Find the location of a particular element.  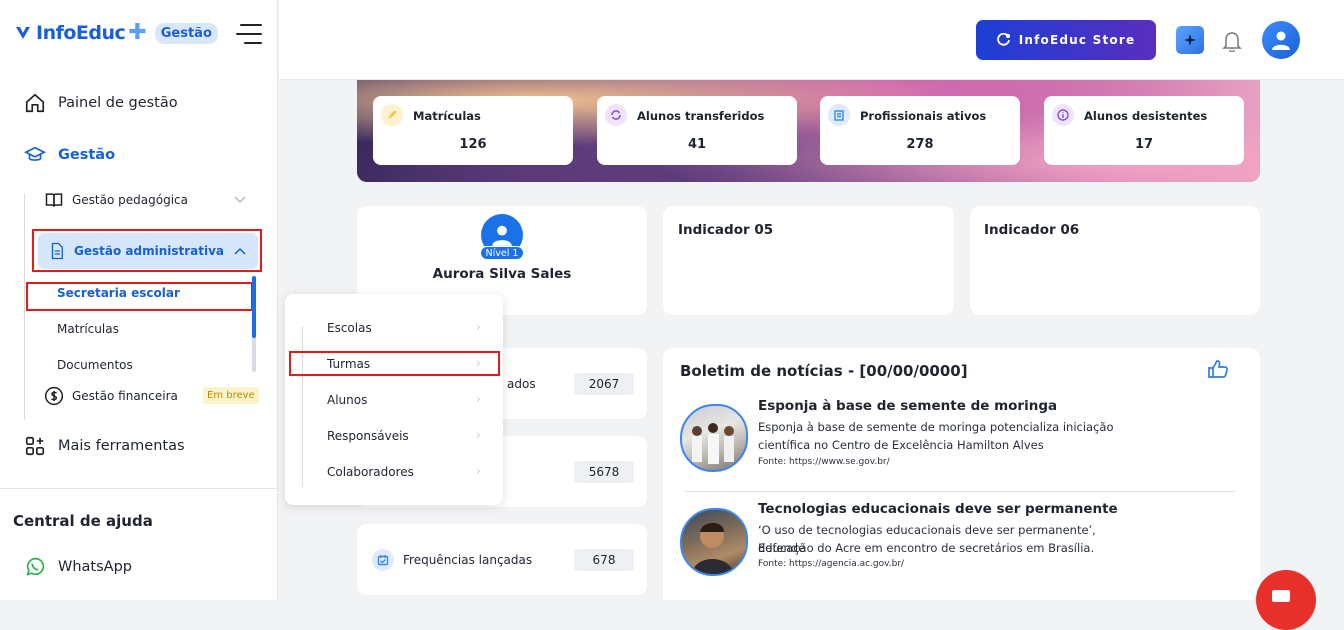

nav-gestao-pedagogica-label: Gestão pedagógica is located at coordinates (130, 200).